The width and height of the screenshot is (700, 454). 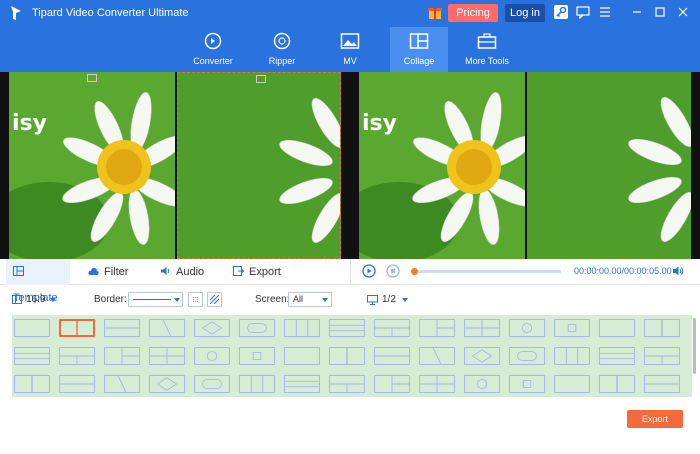 What do you see at coordinates (487, 49) in the screenshot?
I see `nav-more-tools: More Tools` at bounding box center [487, 49].